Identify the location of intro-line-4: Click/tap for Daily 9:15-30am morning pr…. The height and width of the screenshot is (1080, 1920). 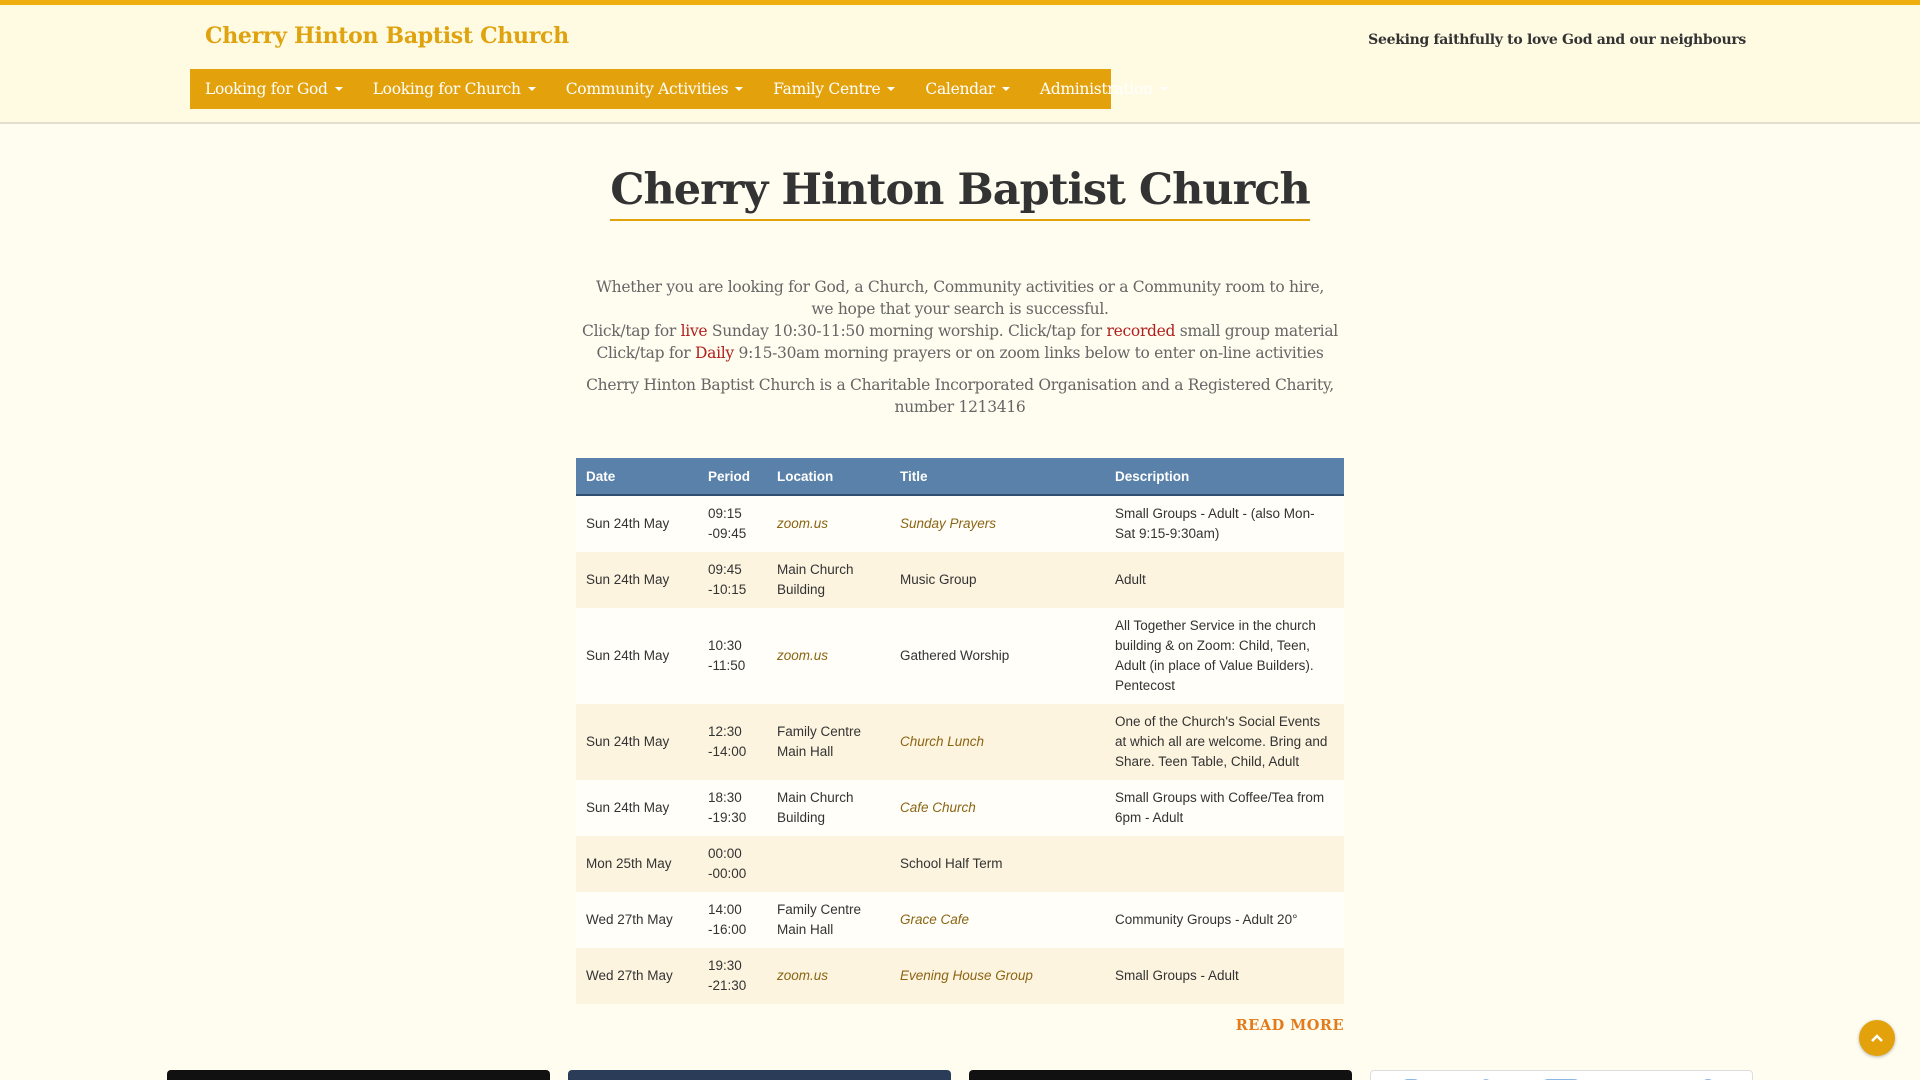
(960, 353).